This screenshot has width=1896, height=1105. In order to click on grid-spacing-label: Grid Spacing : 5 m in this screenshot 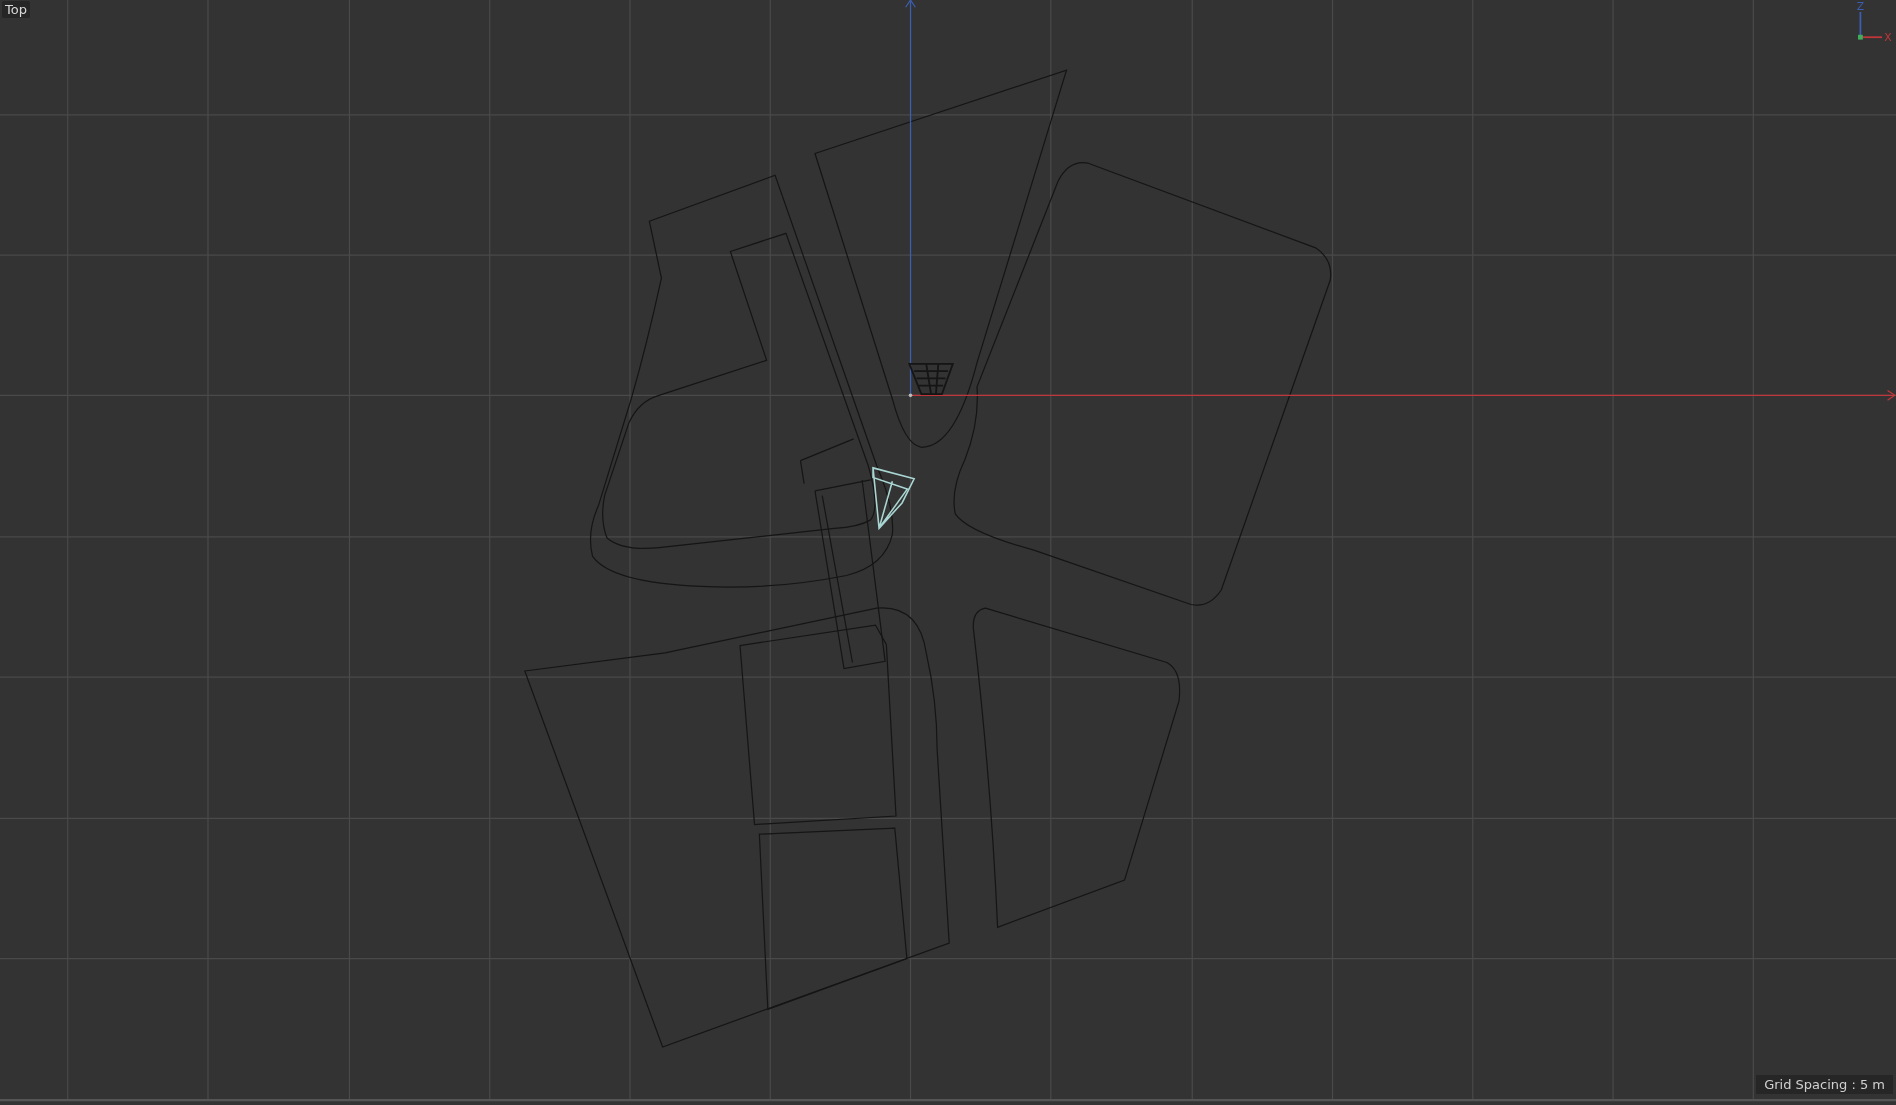, I will do `click(1824, 1084)`.